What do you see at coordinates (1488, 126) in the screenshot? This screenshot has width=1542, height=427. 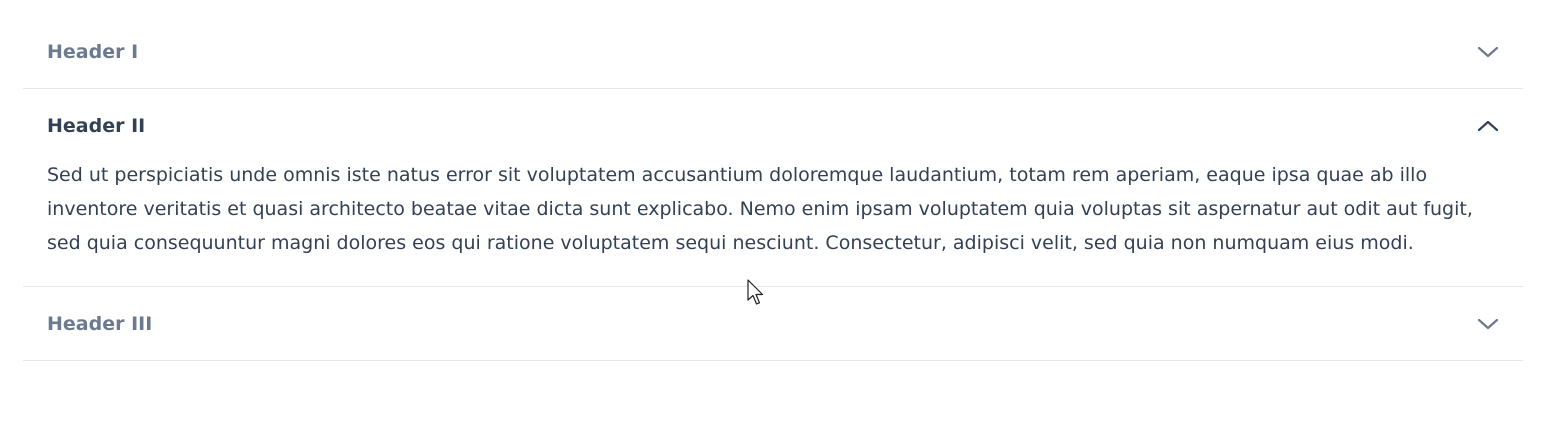 I see `chevron-up-icon` at bounding box center [1488, 126].